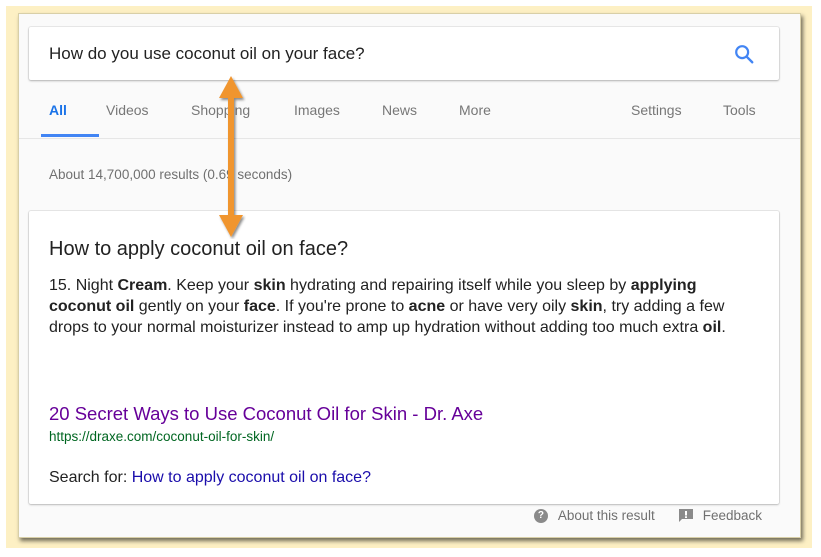  Describe the element at coordinates (685, 515) in the screenshot. I see `feedback-icon` at that location.